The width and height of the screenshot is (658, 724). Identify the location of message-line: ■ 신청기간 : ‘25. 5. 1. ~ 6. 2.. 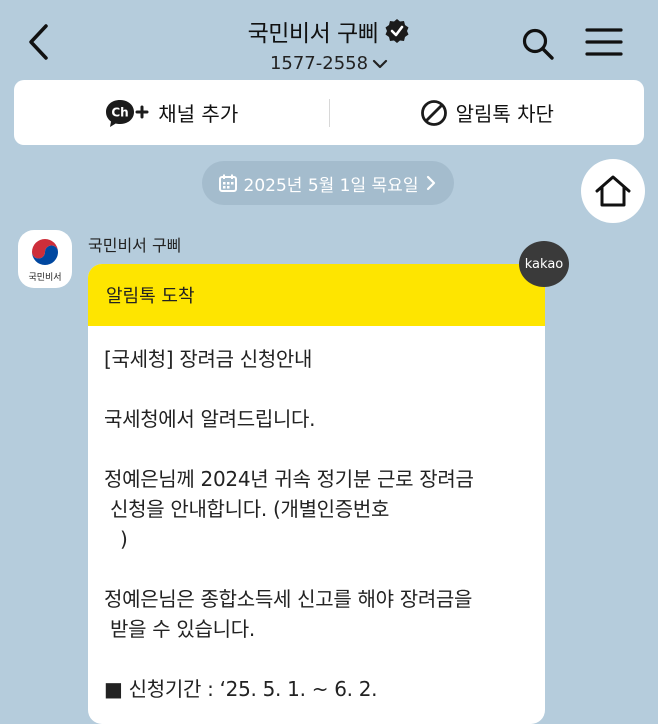
(241, 689).